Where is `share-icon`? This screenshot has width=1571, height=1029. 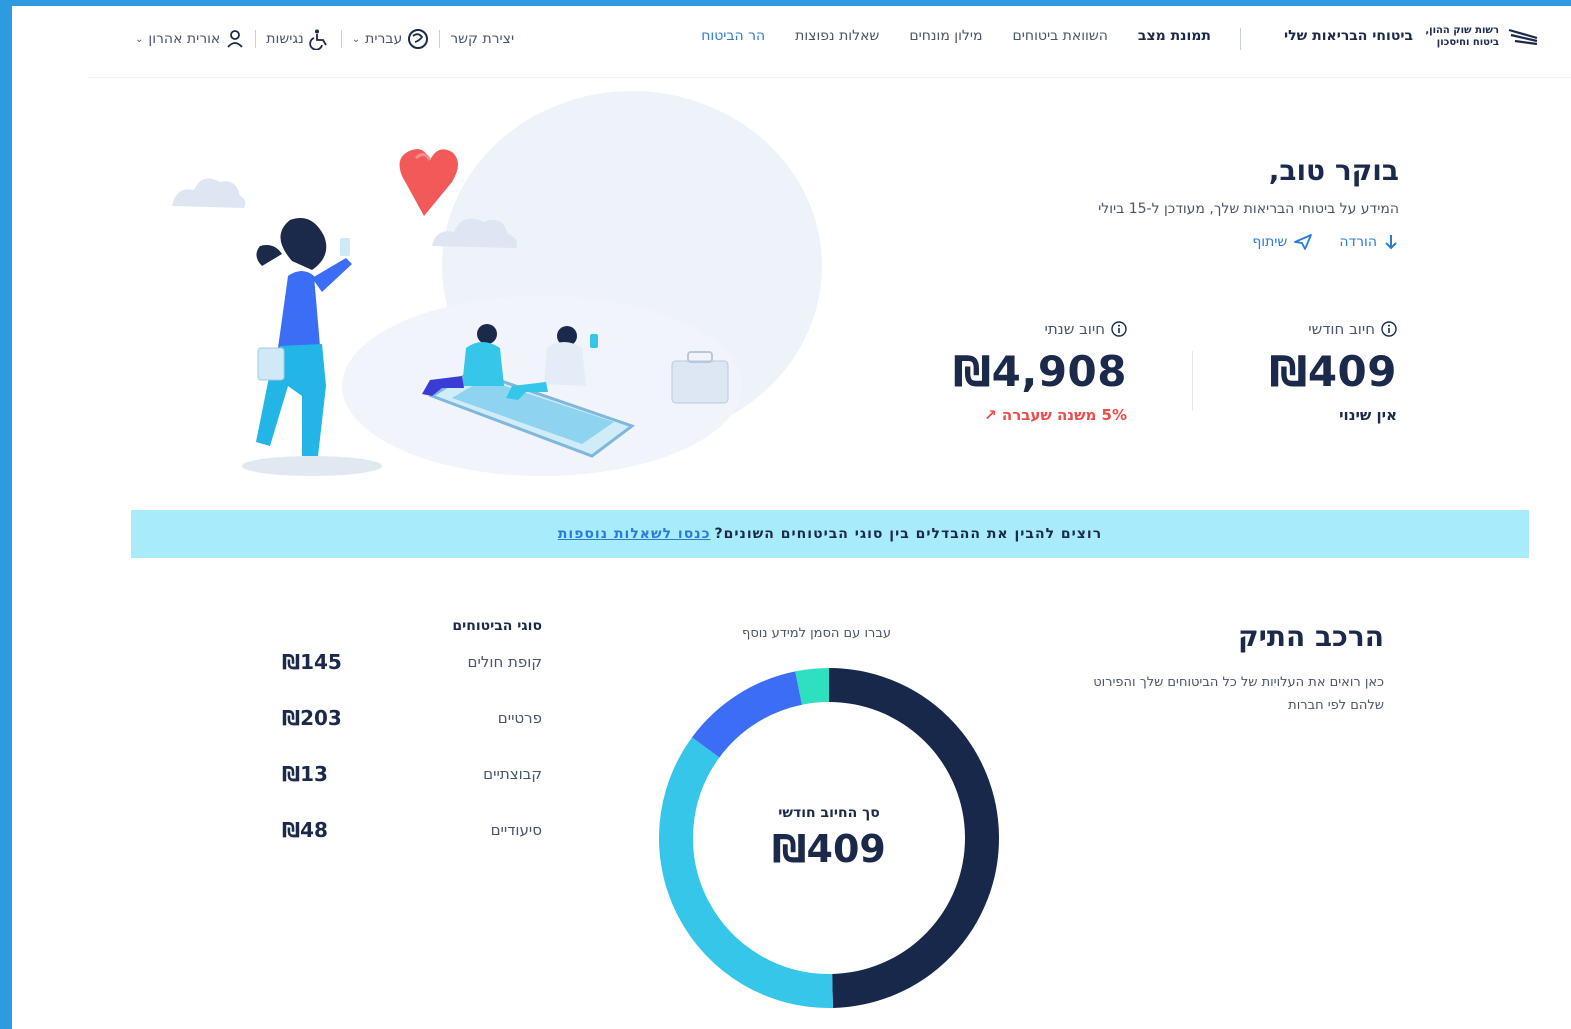
share-icon is located at coordinates (1303, 242).